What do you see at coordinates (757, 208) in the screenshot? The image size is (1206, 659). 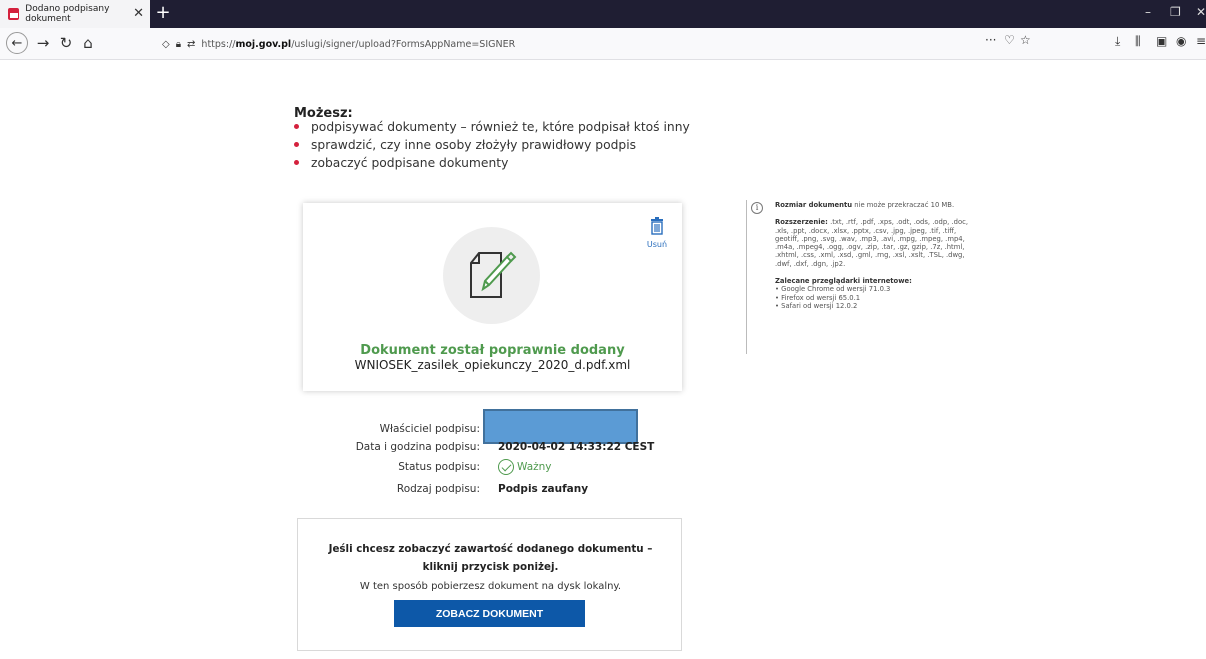 I see `info-icon: i` at bounding box center [757, 208].